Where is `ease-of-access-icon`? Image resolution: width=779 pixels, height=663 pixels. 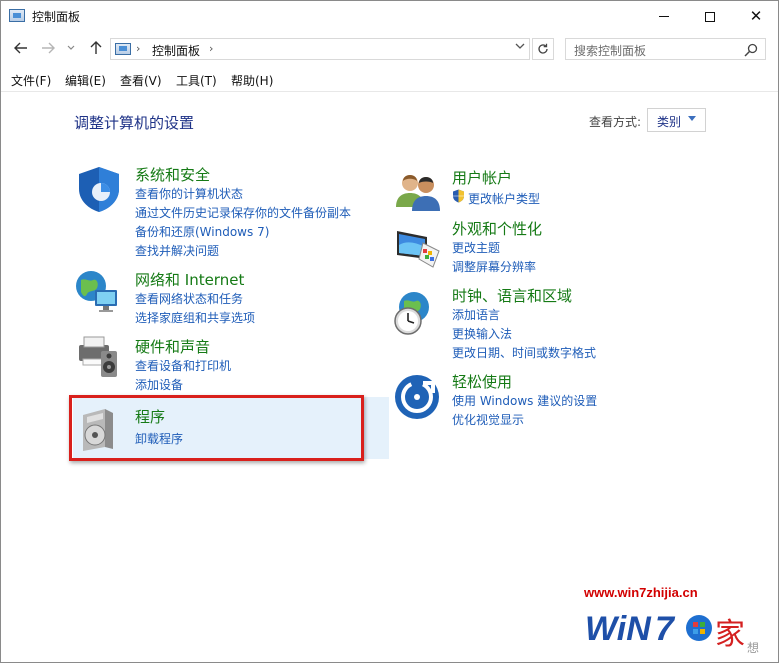 ease-of-access-icon is located at coordinates (417, 397).